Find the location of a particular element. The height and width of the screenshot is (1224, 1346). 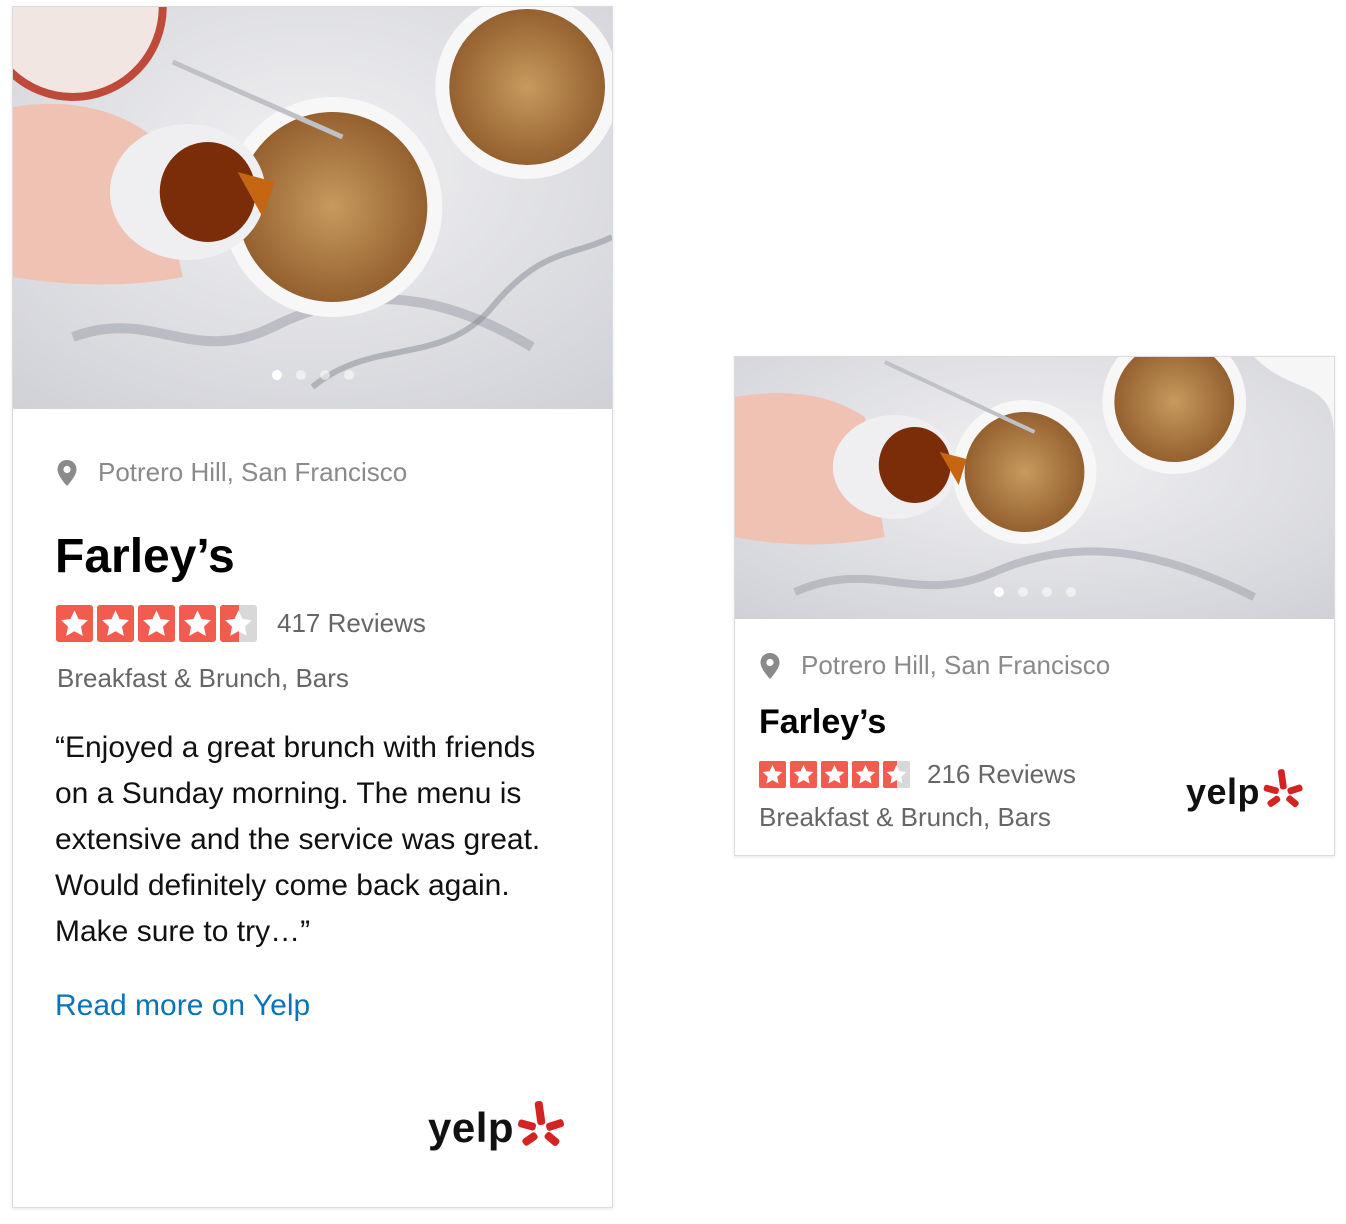

rating-row: 417 Reviews is located at coordinates (241, 623).